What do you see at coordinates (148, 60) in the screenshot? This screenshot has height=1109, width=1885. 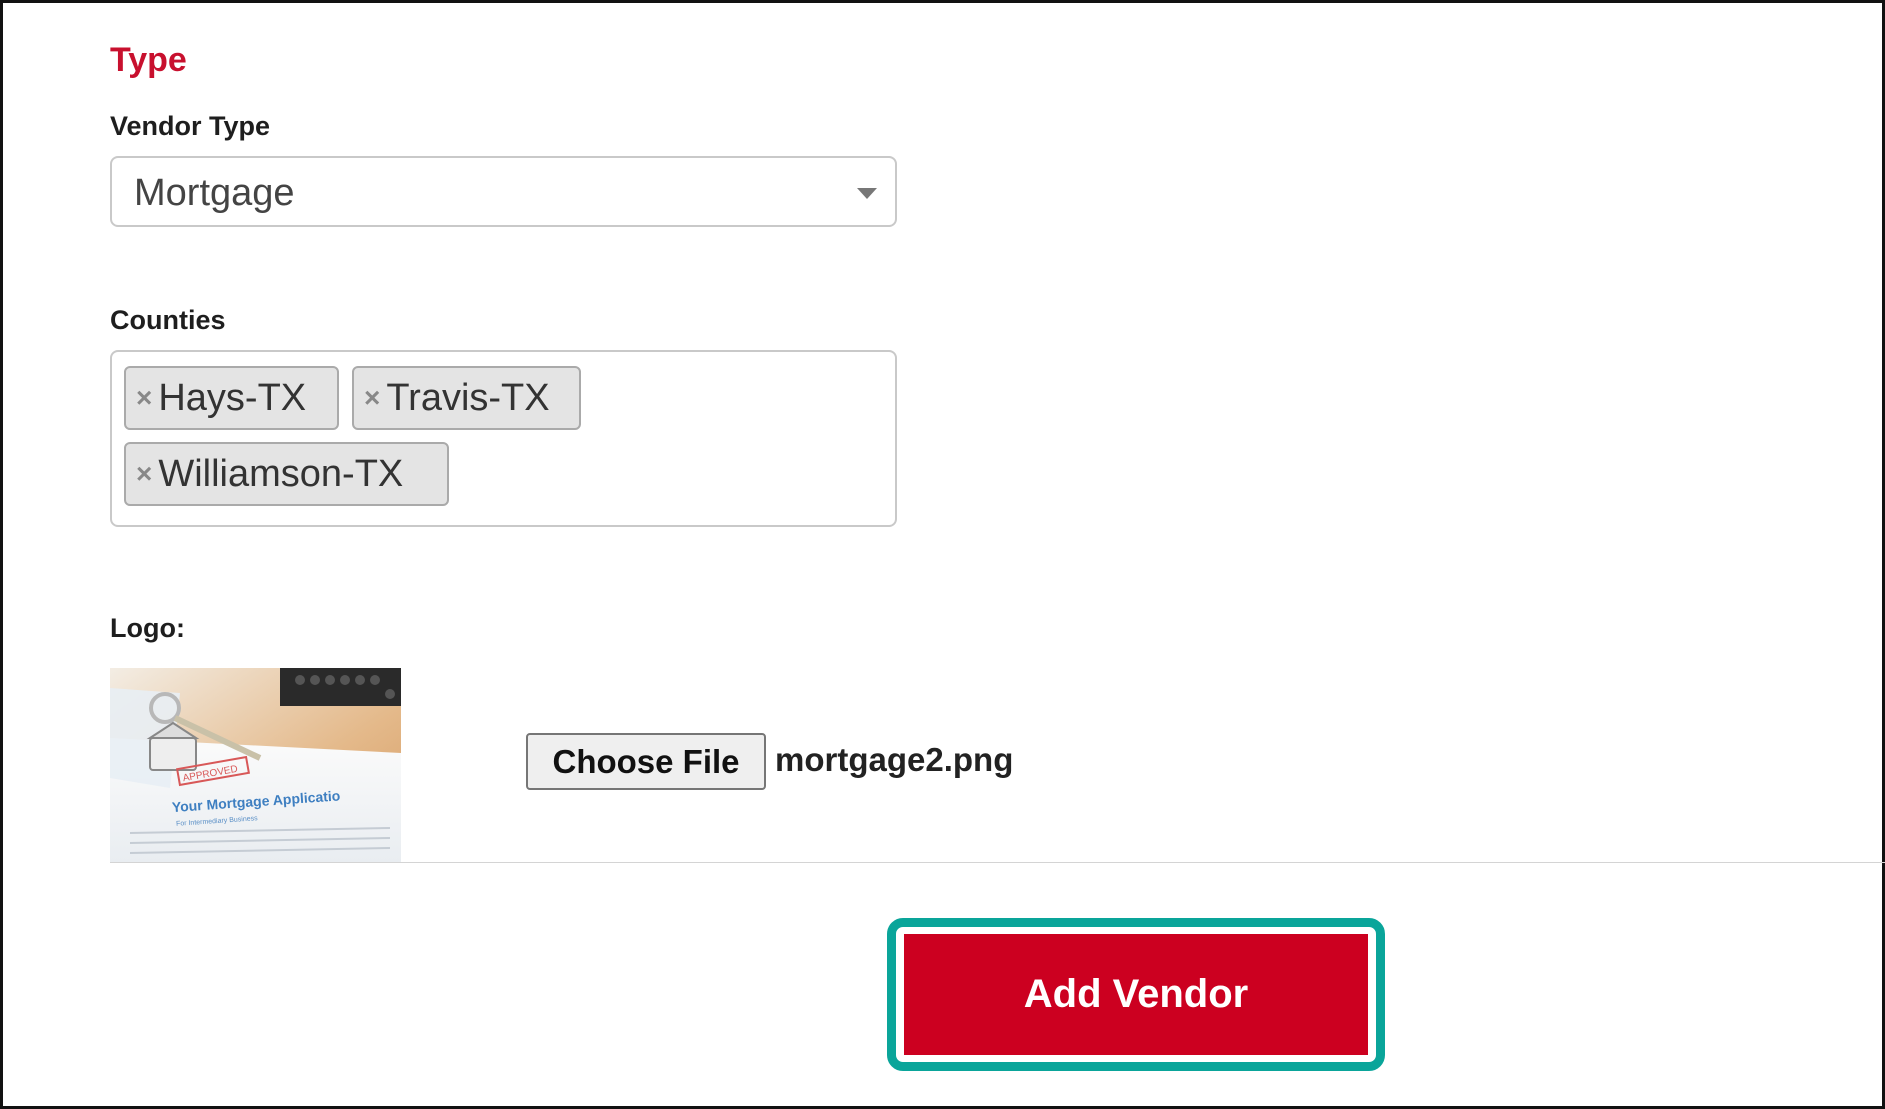 I see `section-title: Type` at bounding box center [148, 60].